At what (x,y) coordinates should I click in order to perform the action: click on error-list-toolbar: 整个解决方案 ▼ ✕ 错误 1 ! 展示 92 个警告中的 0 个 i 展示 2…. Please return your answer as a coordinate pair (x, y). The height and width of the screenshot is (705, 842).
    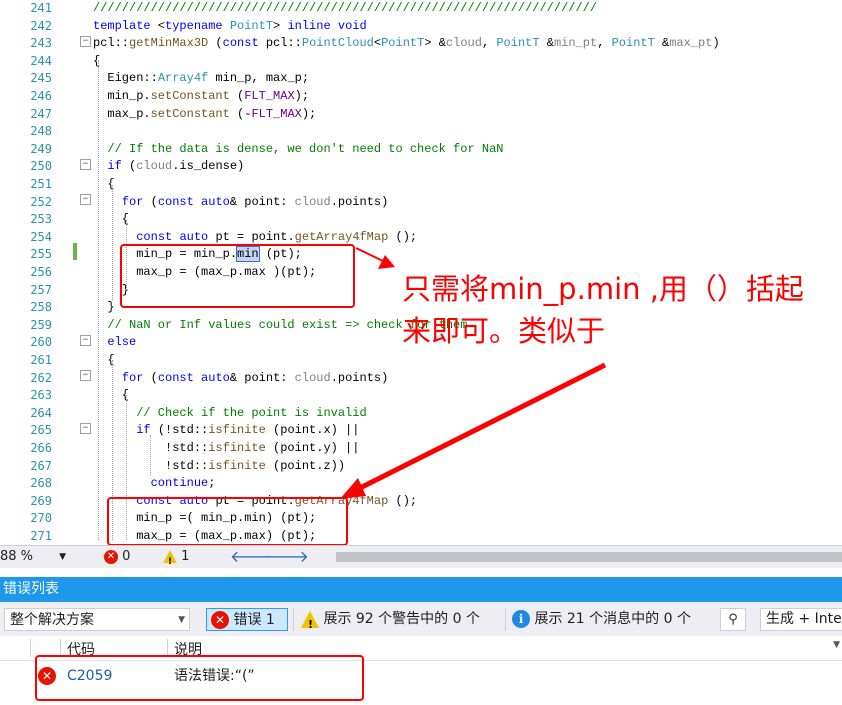
    Looking at the image, I should click on (421, 619).